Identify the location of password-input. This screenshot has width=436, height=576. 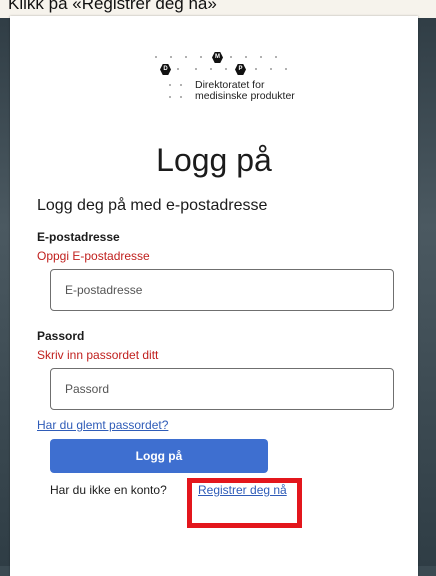
(222, 389).